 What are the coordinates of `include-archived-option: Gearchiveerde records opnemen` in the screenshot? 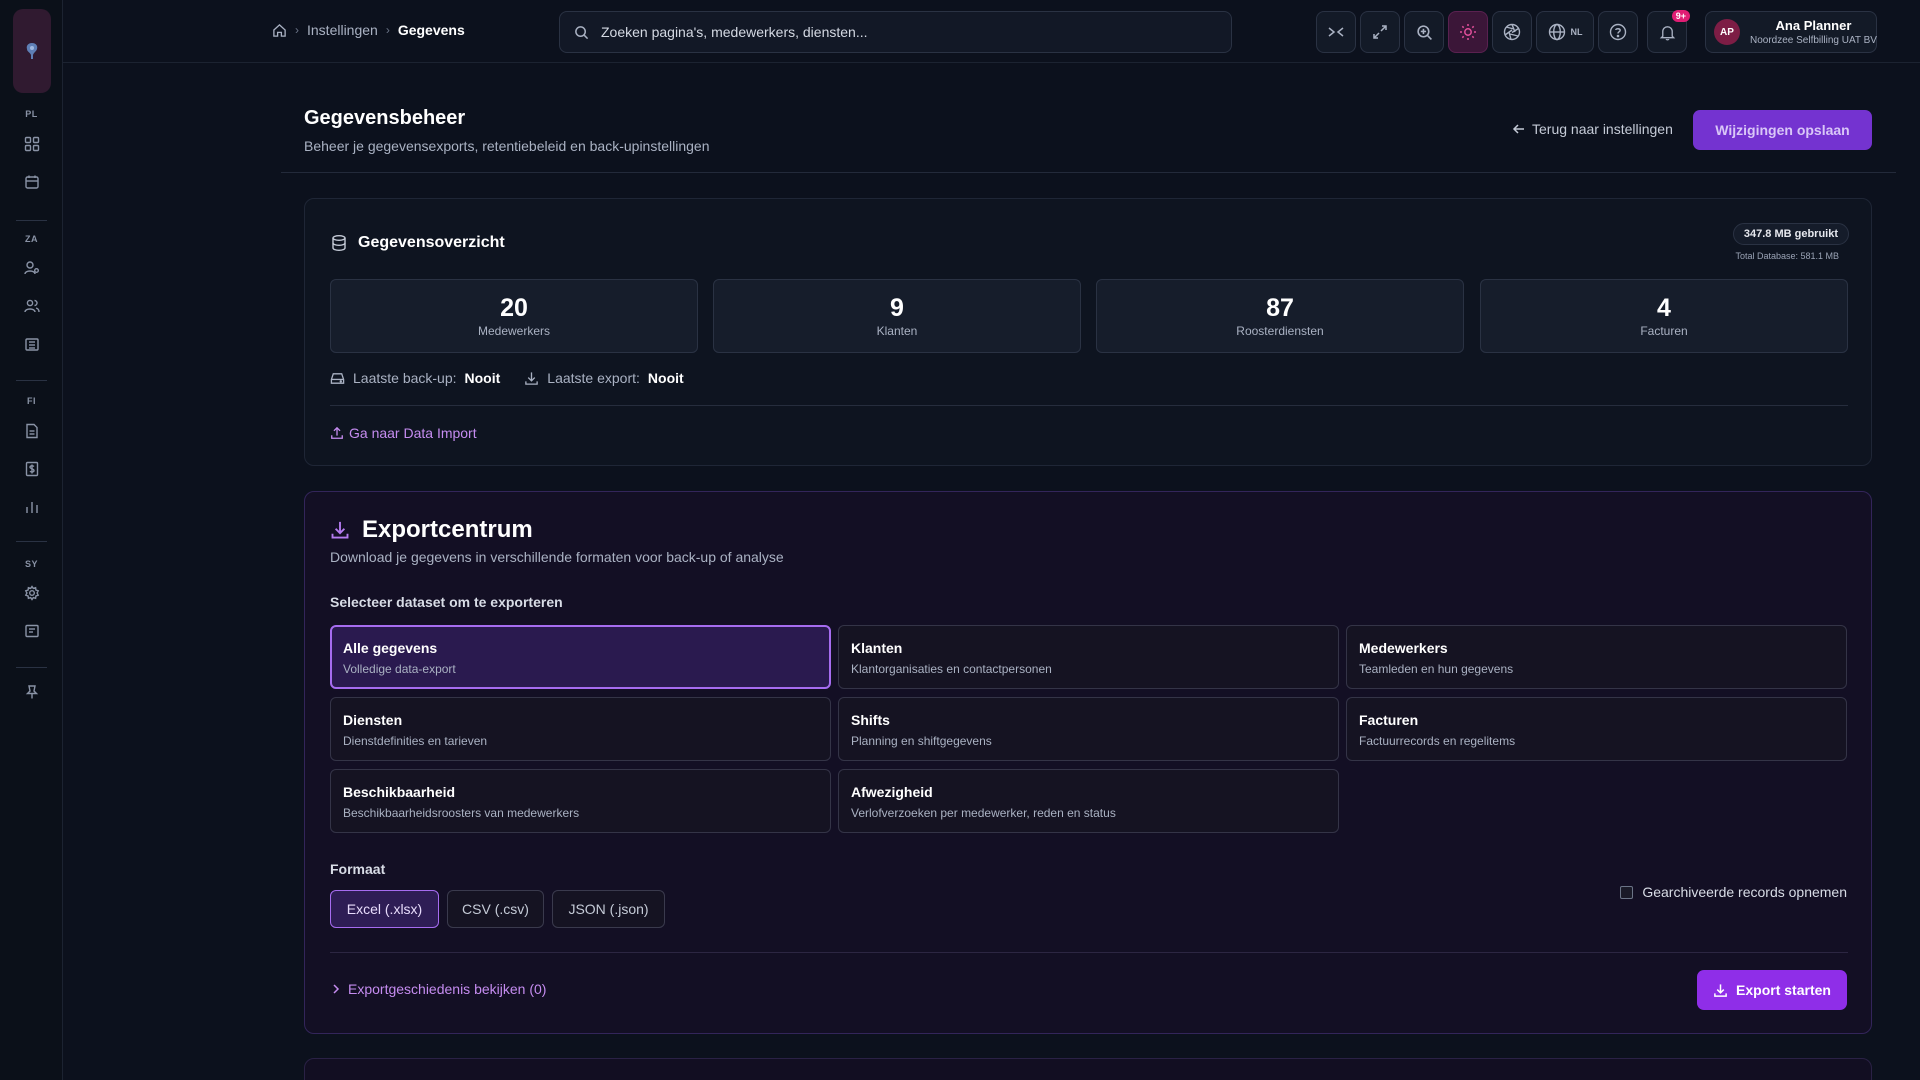 It's located at (1733, 892).